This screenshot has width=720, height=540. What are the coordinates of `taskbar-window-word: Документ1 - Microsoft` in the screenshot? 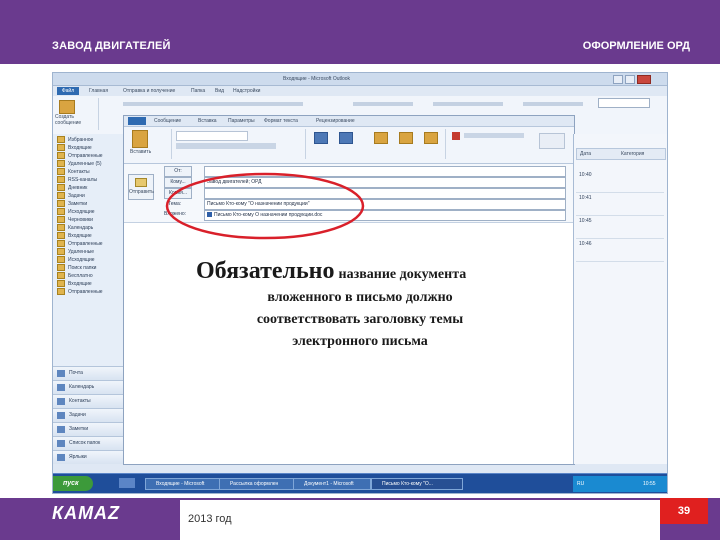 It's located at (332, 484).